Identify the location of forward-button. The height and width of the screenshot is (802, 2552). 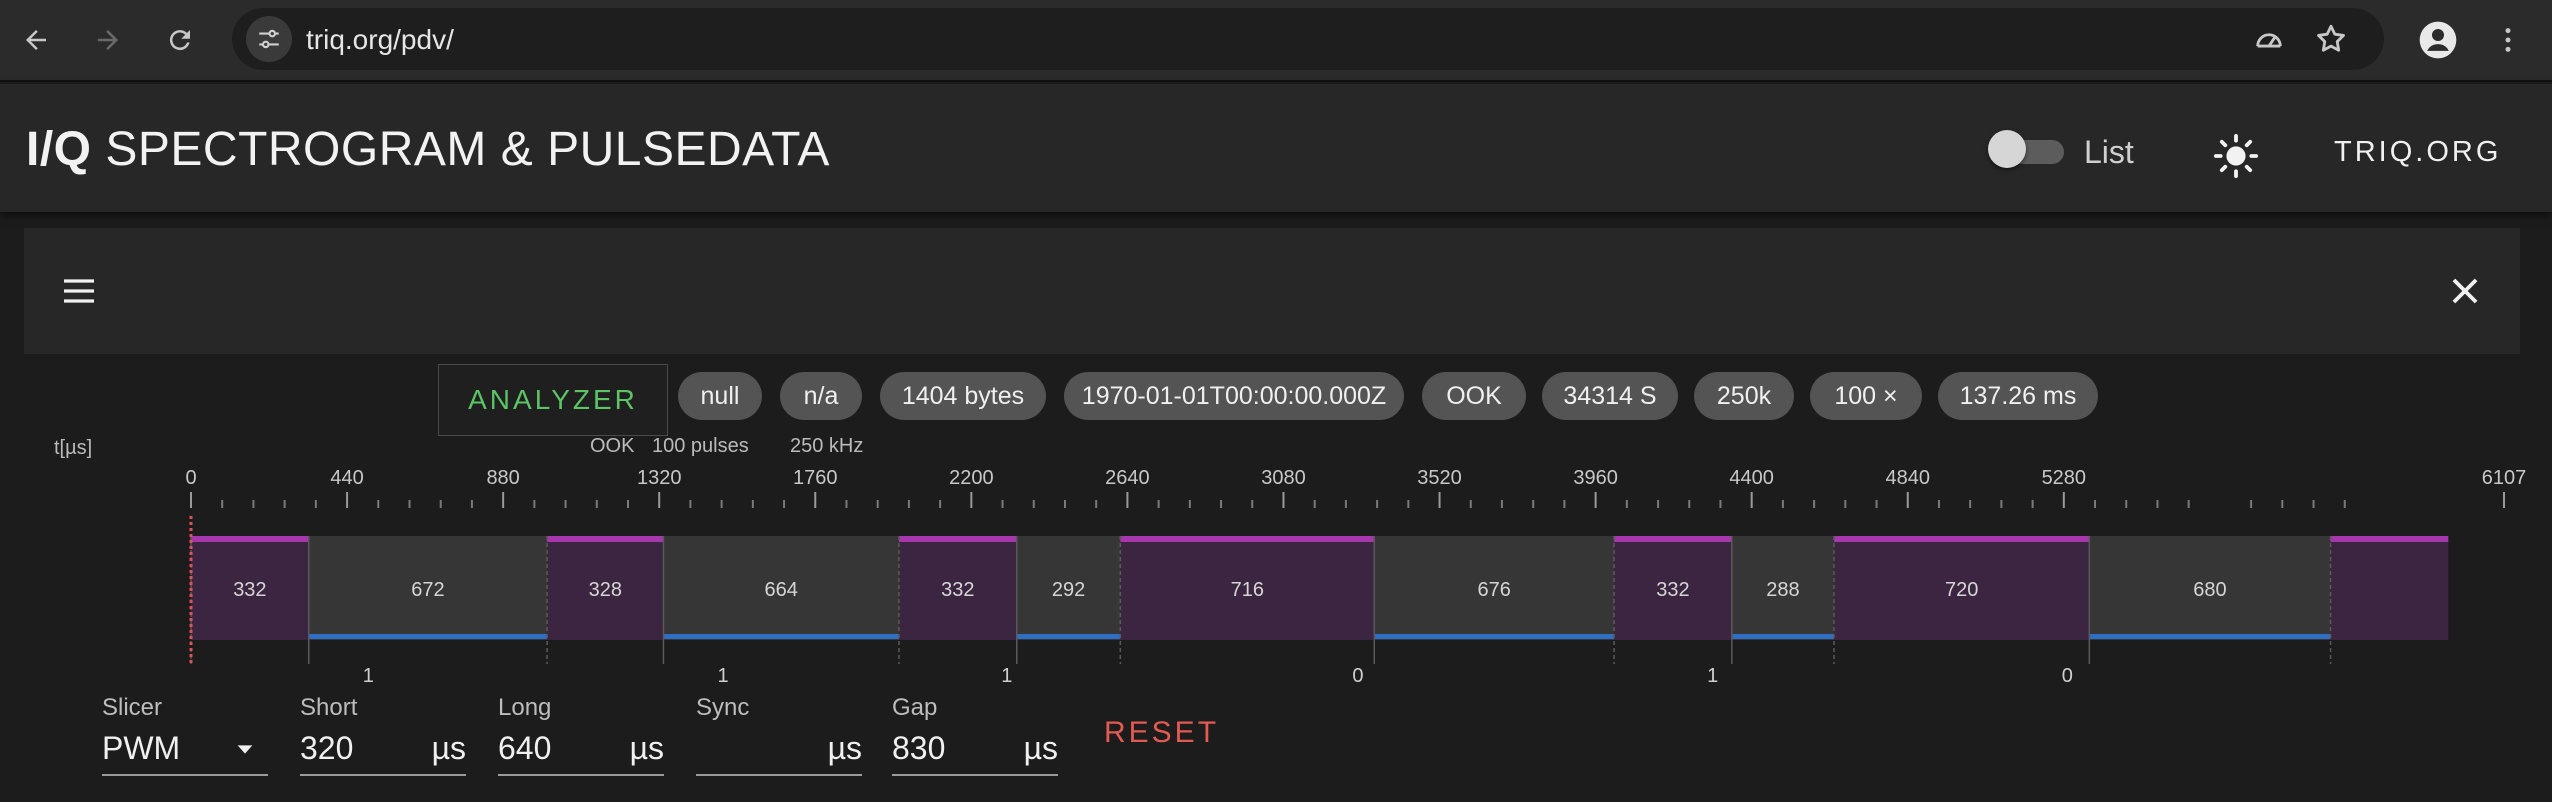
(108, 40).